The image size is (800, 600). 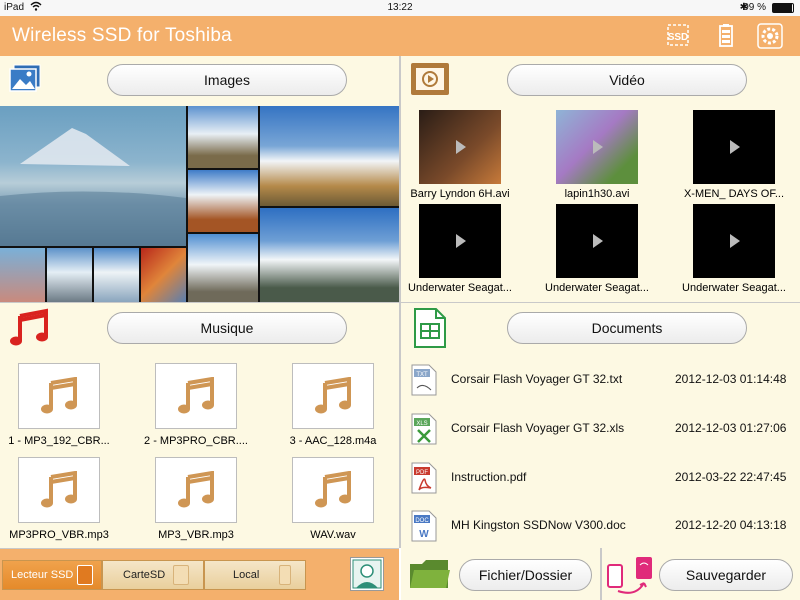 I want to click on tab-label: Local, so click(x=246, y=575).